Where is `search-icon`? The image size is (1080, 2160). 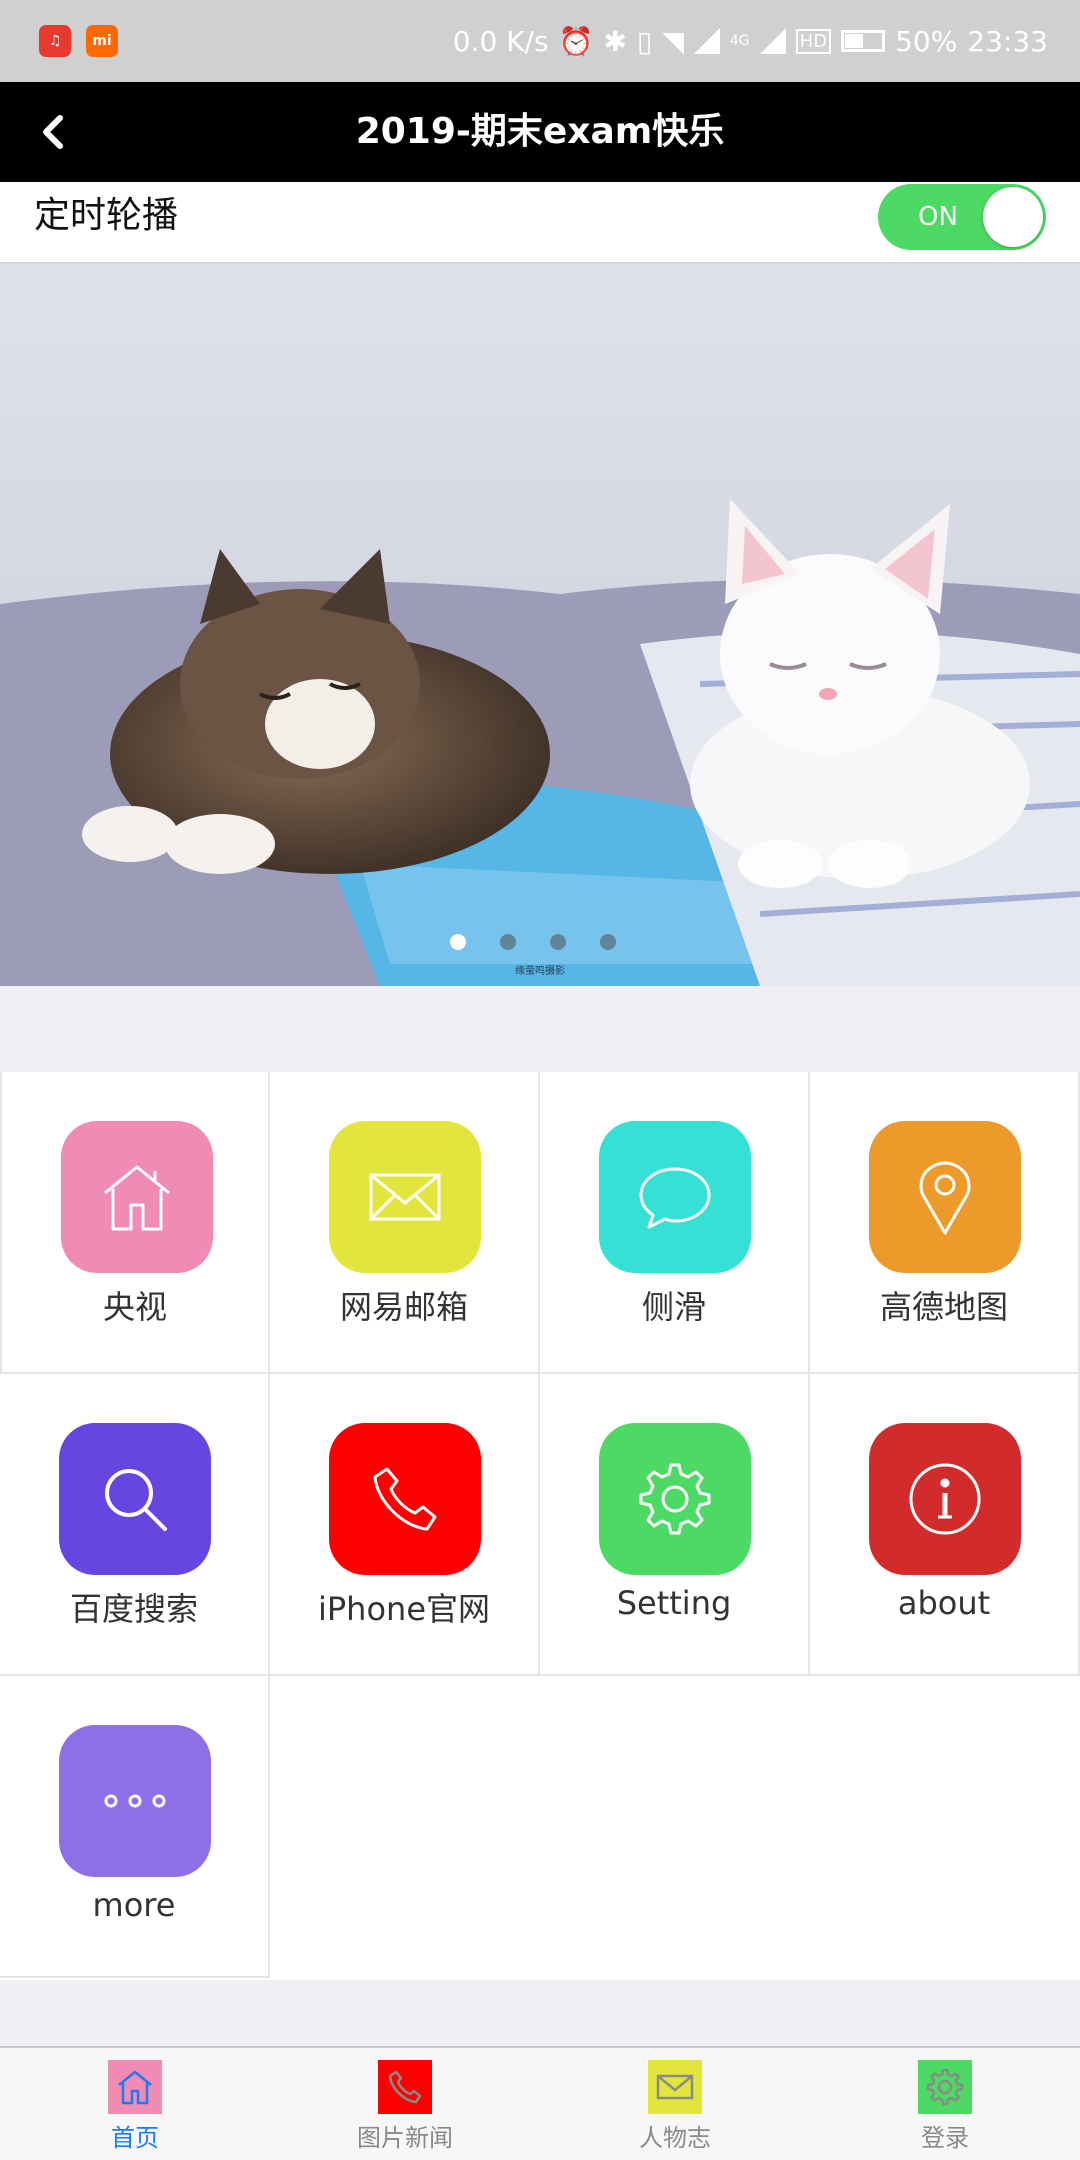
search-icon is located at coordinates (136, 1500).